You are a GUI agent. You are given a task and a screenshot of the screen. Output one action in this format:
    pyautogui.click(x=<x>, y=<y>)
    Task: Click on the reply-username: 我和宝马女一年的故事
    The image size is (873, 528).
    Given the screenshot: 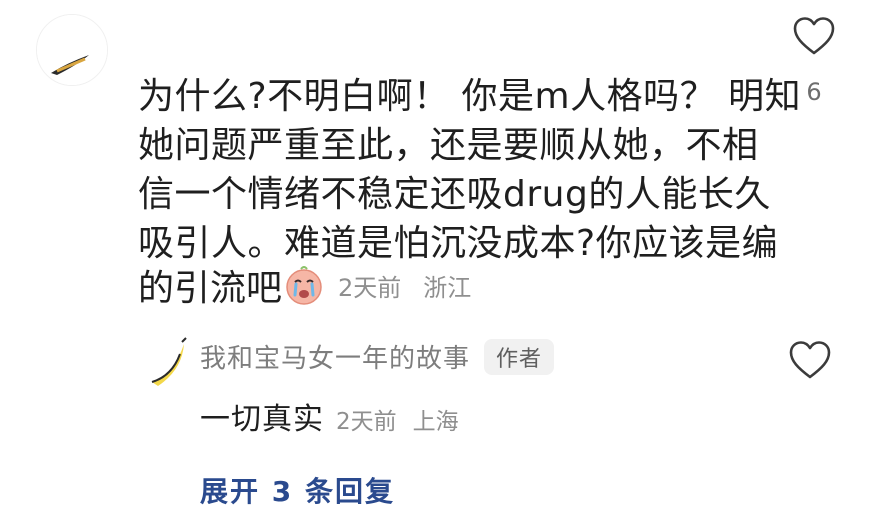 What is the action you would take?
    pyautogui.click(x=335, y=356)
    